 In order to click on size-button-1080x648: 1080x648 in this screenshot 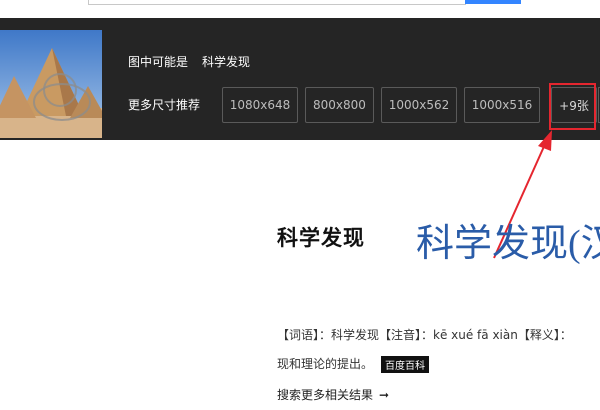, I will do `click(260, 105)`.